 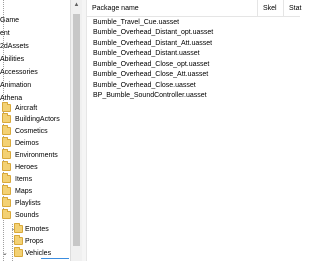 I want to click on column-header-stat: Stat, so click(x=302, y=8).